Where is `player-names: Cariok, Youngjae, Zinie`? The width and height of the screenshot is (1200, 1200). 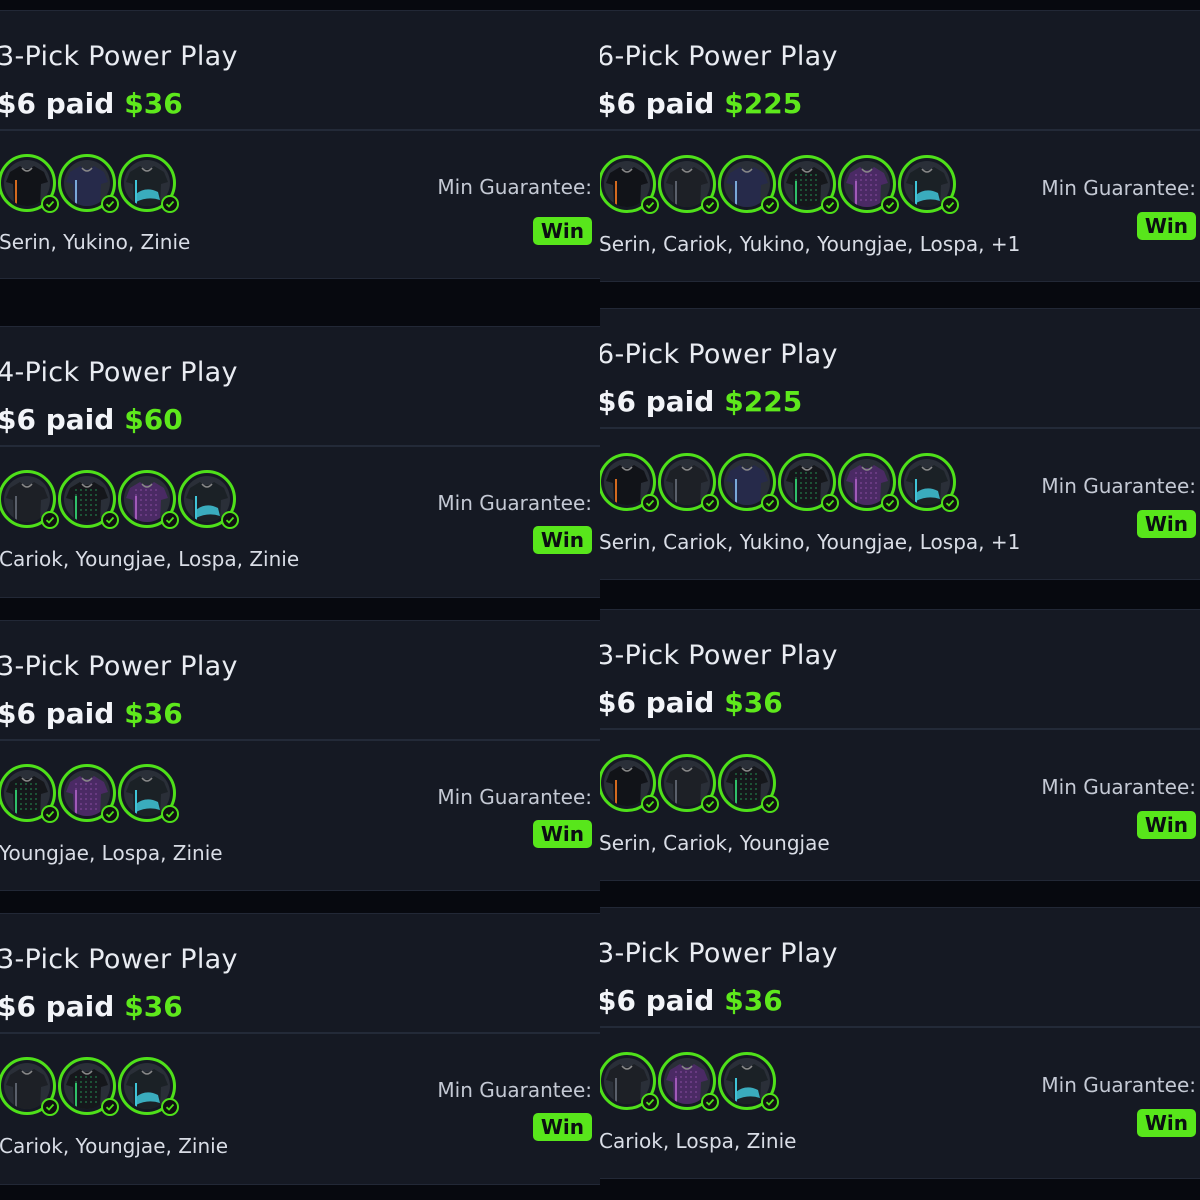
player-names: Cariok, Youngjae, Zinie is located at coordinates (114, 1146).